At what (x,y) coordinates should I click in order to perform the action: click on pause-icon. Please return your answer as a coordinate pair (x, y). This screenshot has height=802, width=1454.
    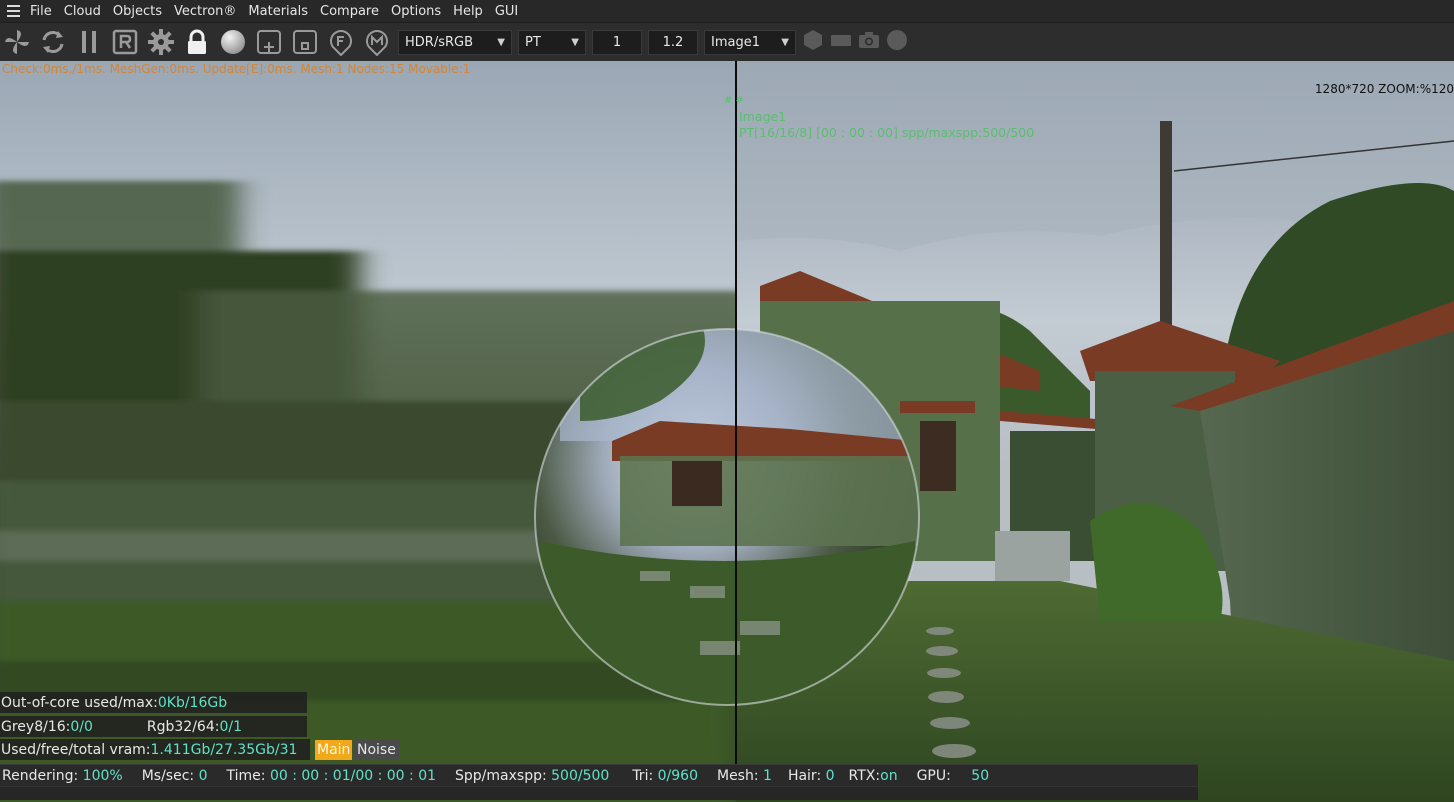
    Looking at the image, I should click on (89, 42).